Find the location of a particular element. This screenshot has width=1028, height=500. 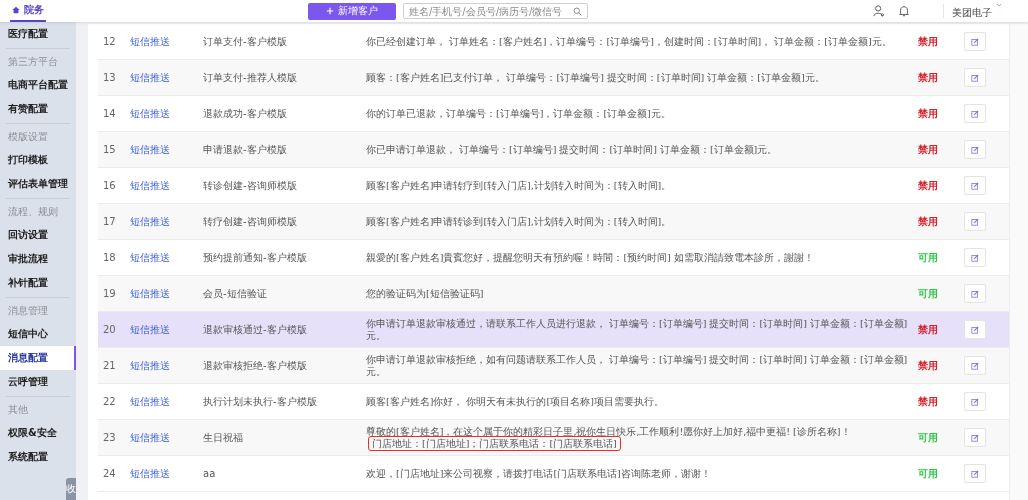

row-number: 15 is located at coordinates (110, 149).